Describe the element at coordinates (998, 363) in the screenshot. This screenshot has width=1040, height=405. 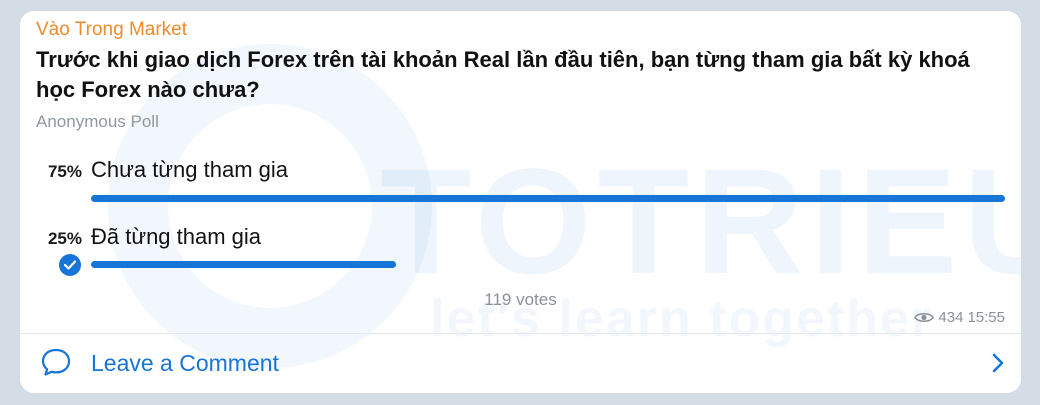
I see `chevron-right-icon` at that location.